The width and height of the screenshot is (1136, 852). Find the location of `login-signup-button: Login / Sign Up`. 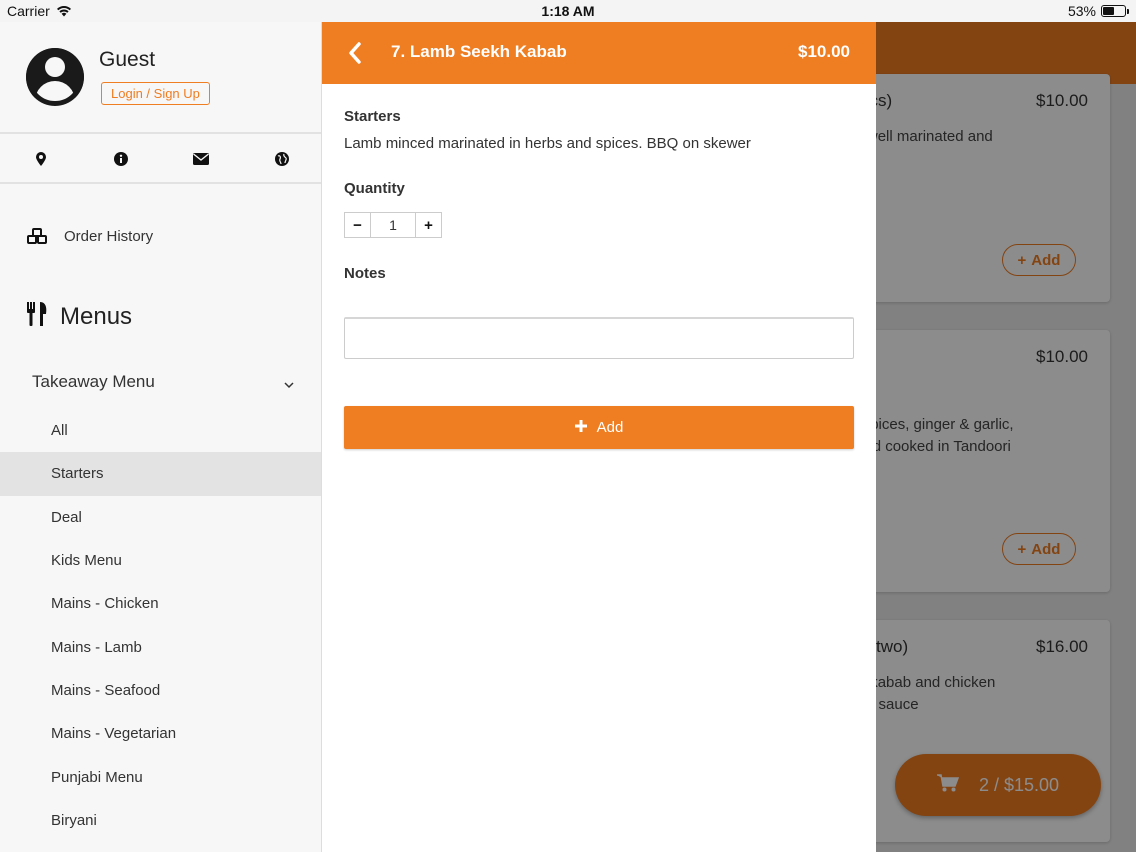

login-signup-button: Login / Sign Up is located at coordinates (155, 93).